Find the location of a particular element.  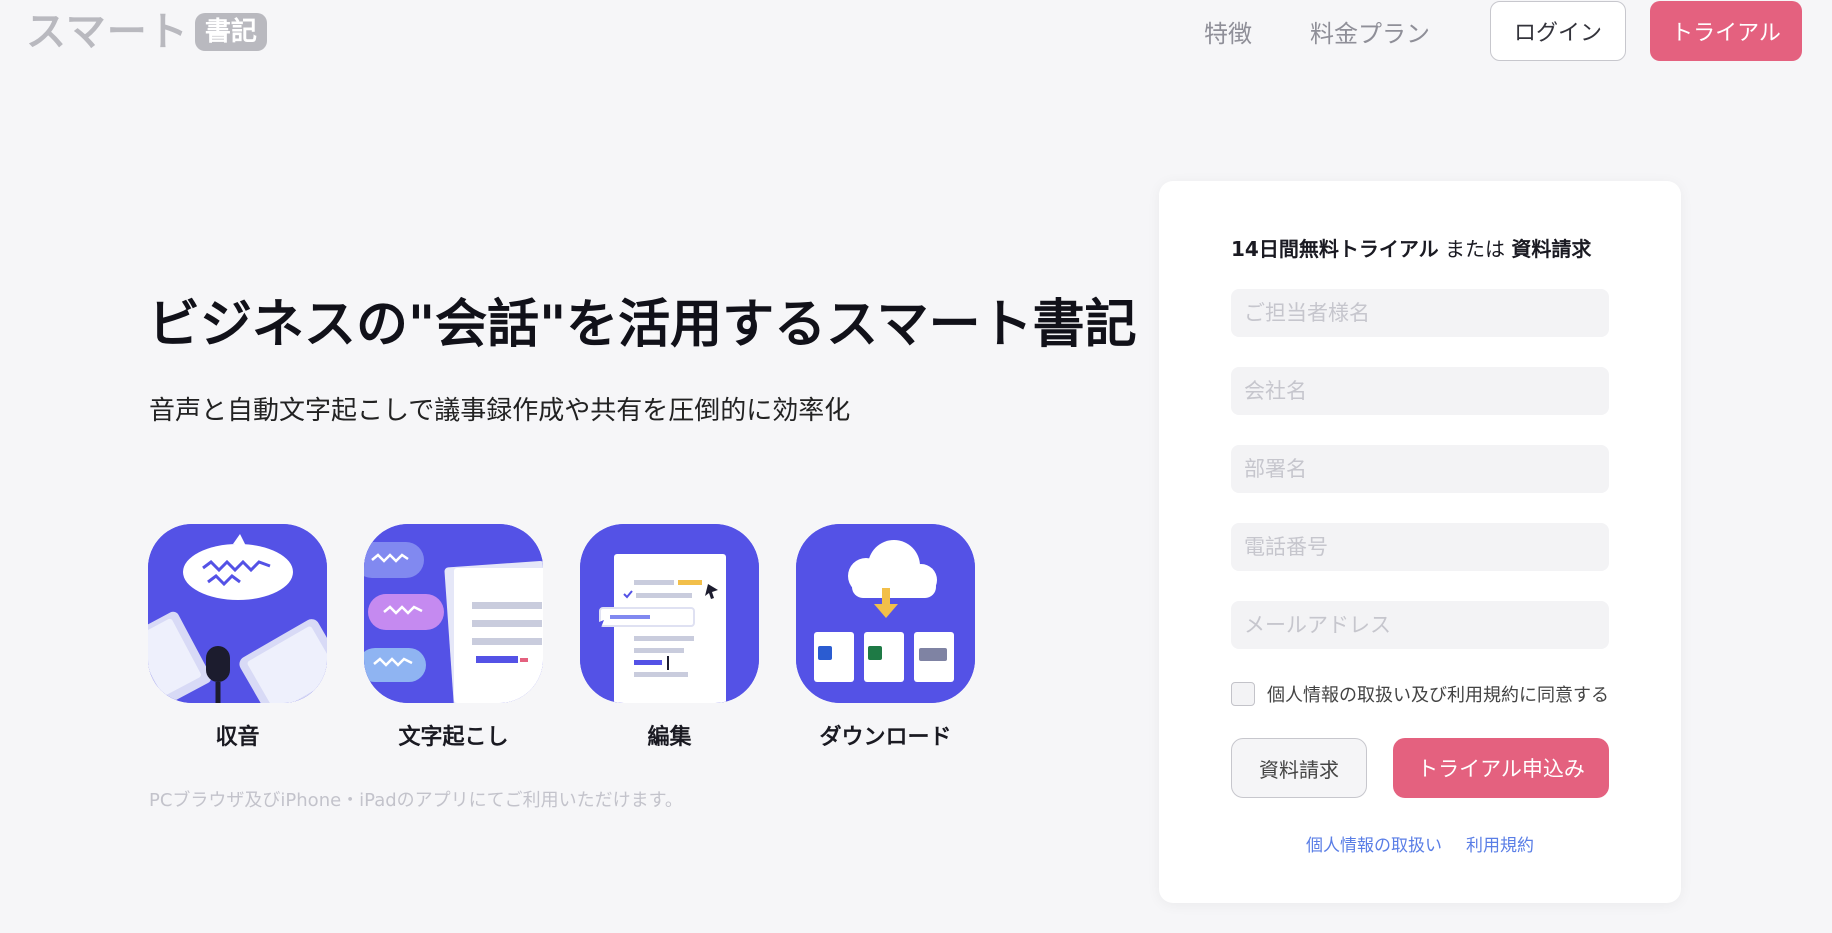

name-field is located at coordinates (1420, 313).